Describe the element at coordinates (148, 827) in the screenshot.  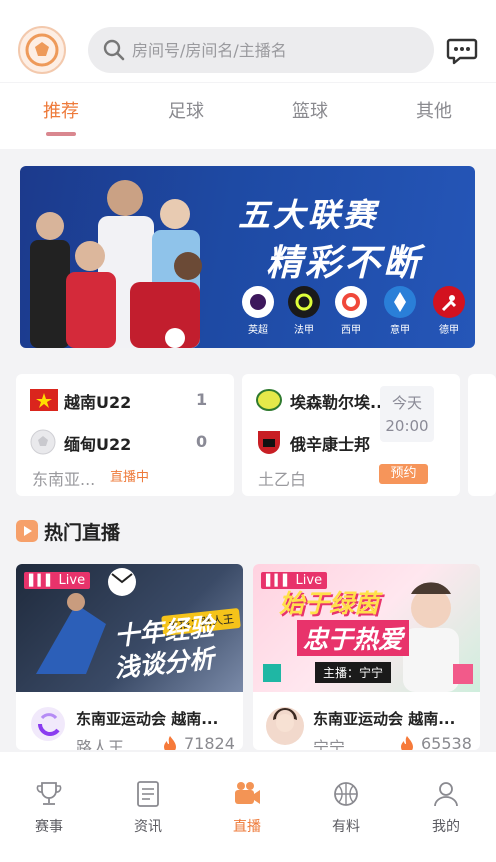
I see `nav-label: 资讯` at that location.